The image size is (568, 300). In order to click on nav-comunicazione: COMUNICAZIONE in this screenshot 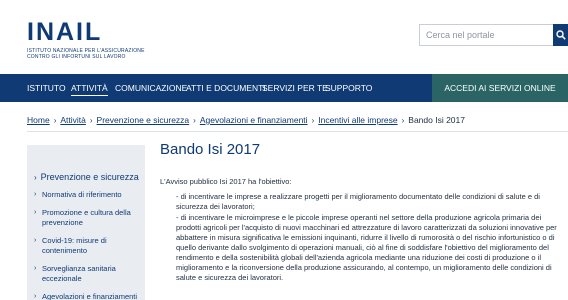, I will do `click(151, 88)`.